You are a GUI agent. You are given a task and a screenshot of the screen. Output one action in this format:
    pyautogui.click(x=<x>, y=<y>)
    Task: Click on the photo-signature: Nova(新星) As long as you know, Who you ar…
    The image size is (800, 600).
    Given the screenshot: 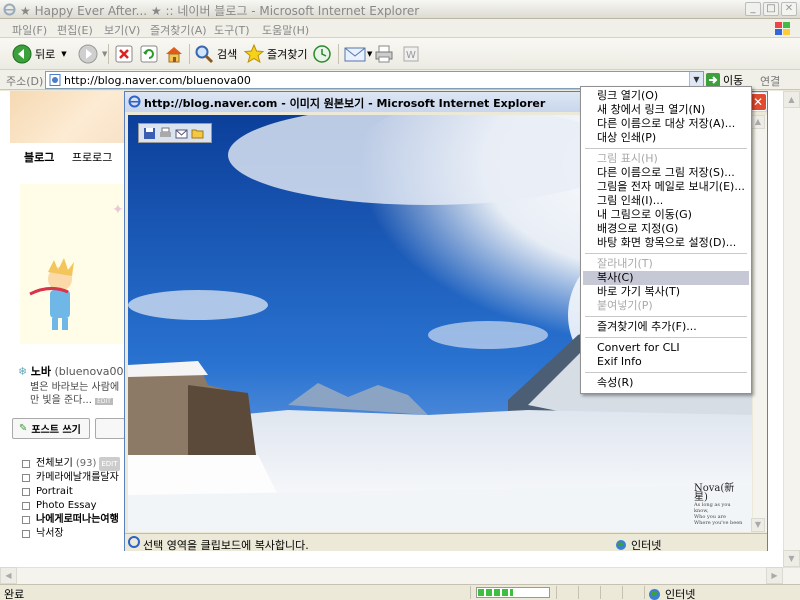 What is the action you would take?
    pyautogui.click(x=719, y=505)
    